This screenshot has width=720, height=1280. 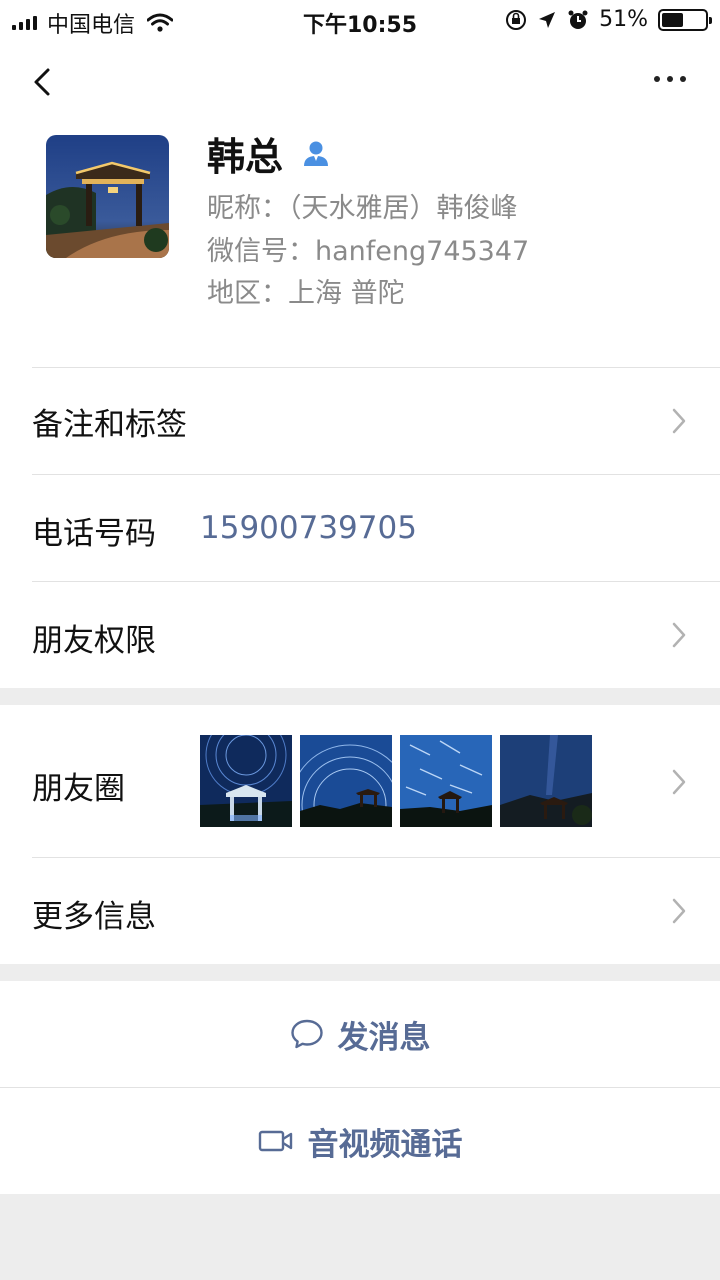 I want to click on person-icon, so click(x=316, y=153).